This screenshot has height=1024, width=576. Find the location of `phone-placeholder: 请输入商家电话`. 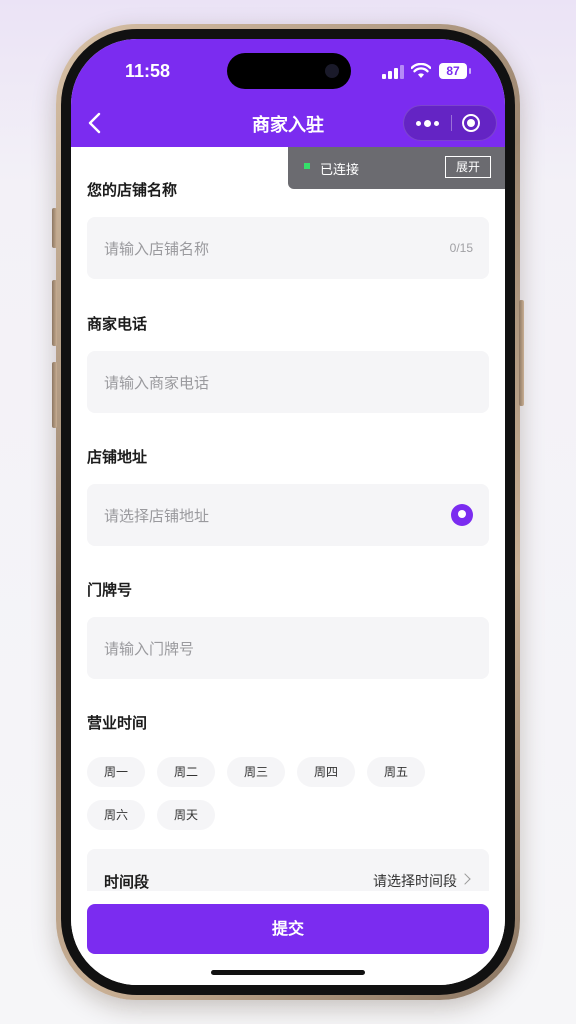

phone-placeholder: 请输入商家电话 is located at coordinates (157, 383).